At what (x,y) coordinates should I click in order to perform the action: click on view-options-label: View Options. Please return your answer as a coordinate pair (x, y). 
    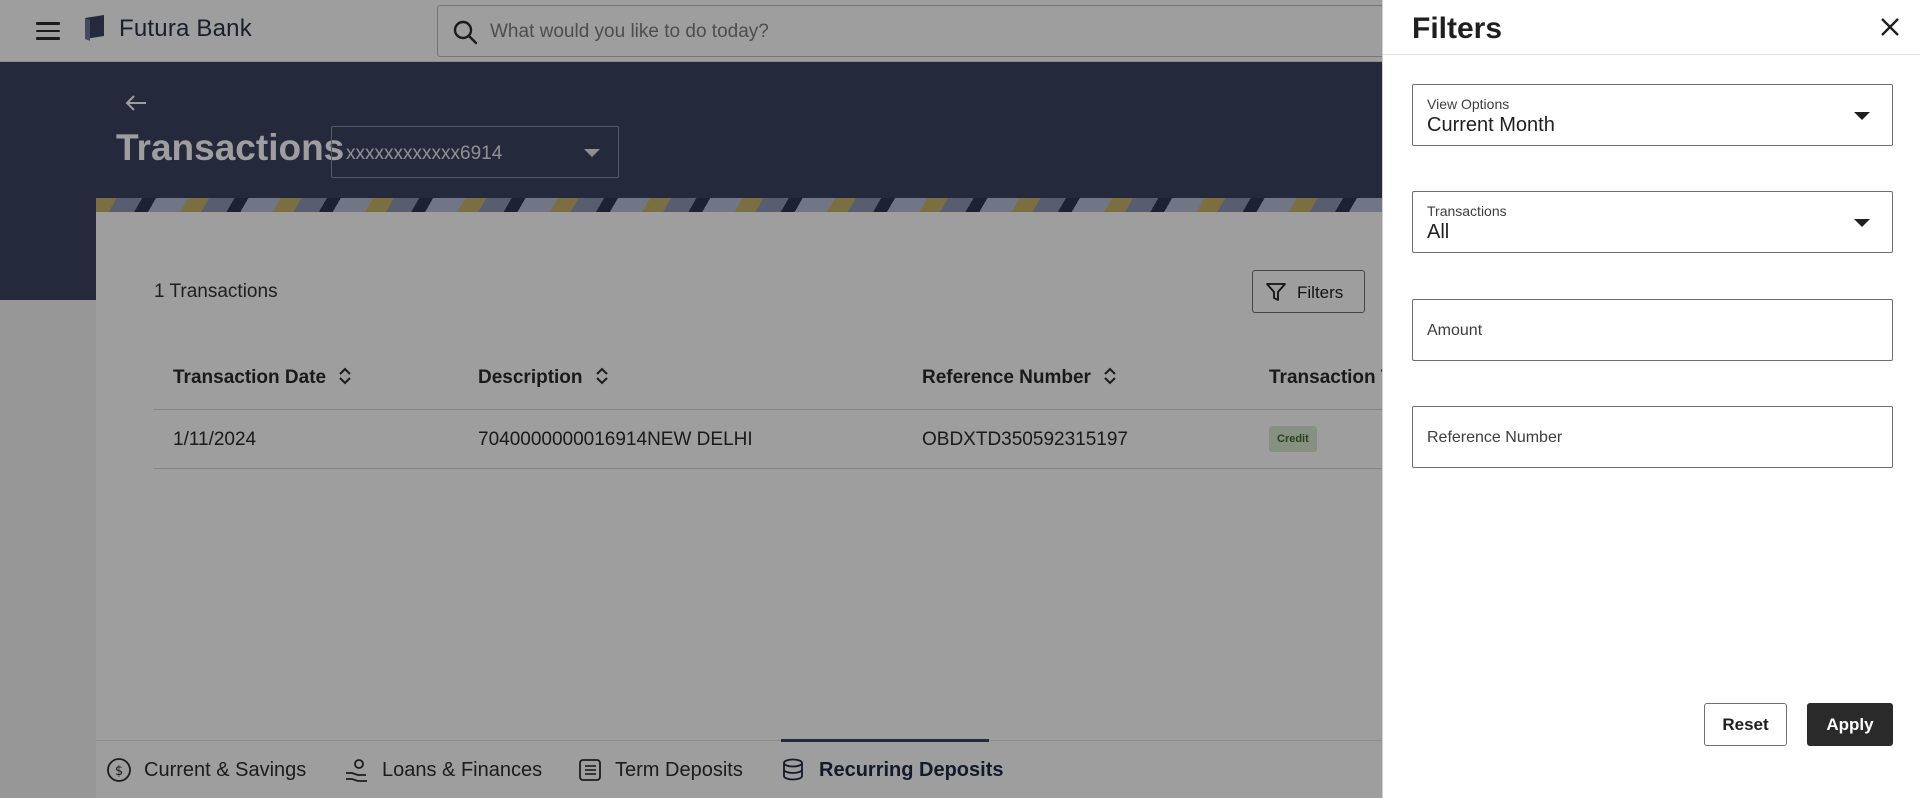
    Looking at the image, I should click on (1468, 104).